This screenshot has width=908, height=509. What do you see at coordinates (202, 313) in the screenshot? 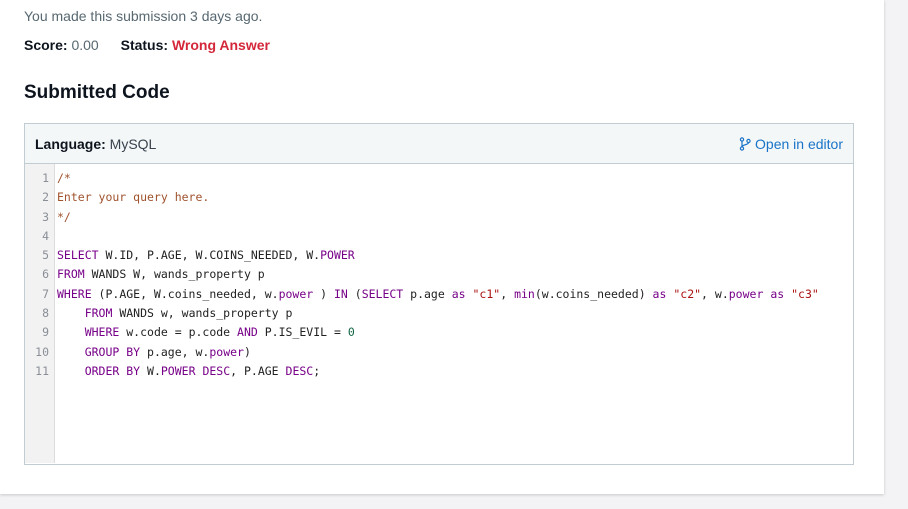
I see `code-token: WANDS w, wands_property p` at bounding box center [202, 313].